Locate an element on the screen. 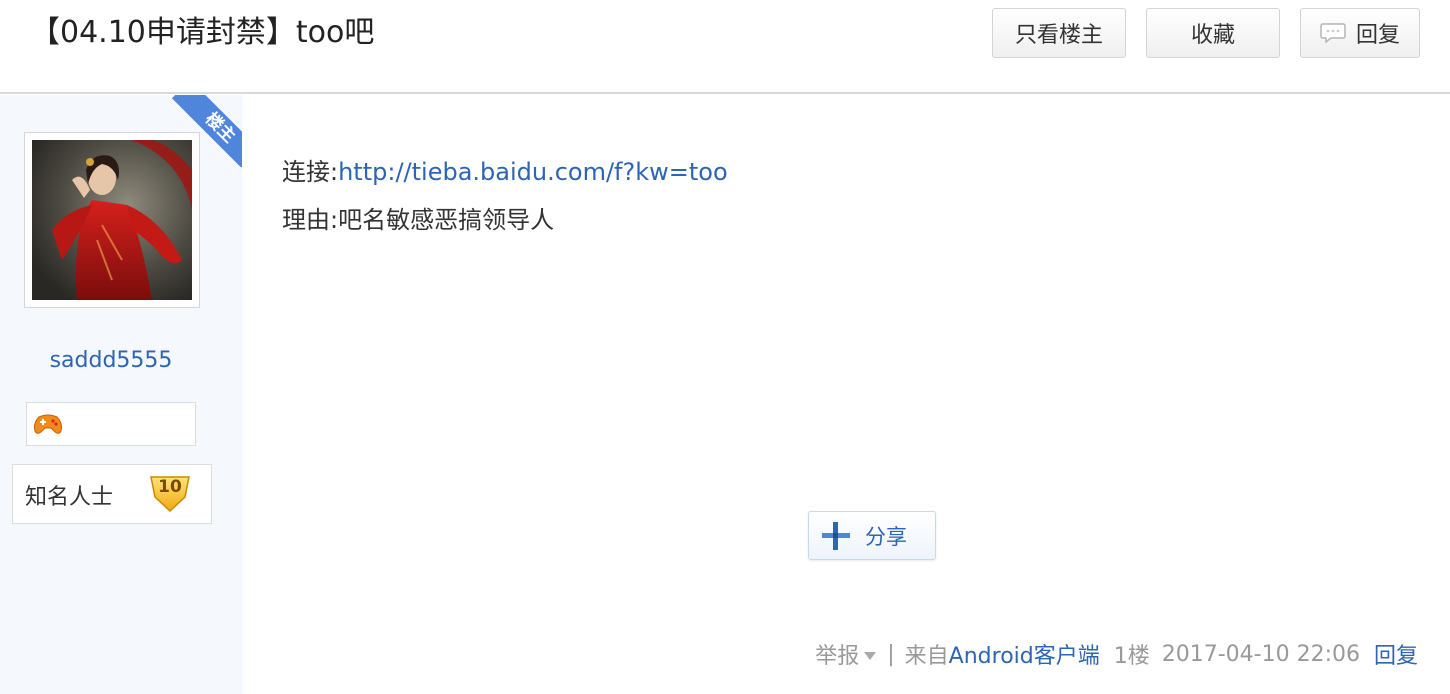  link-line: 连接:http://tieba.baidu.com/f?kw=too is located at coordinates (505, 172).